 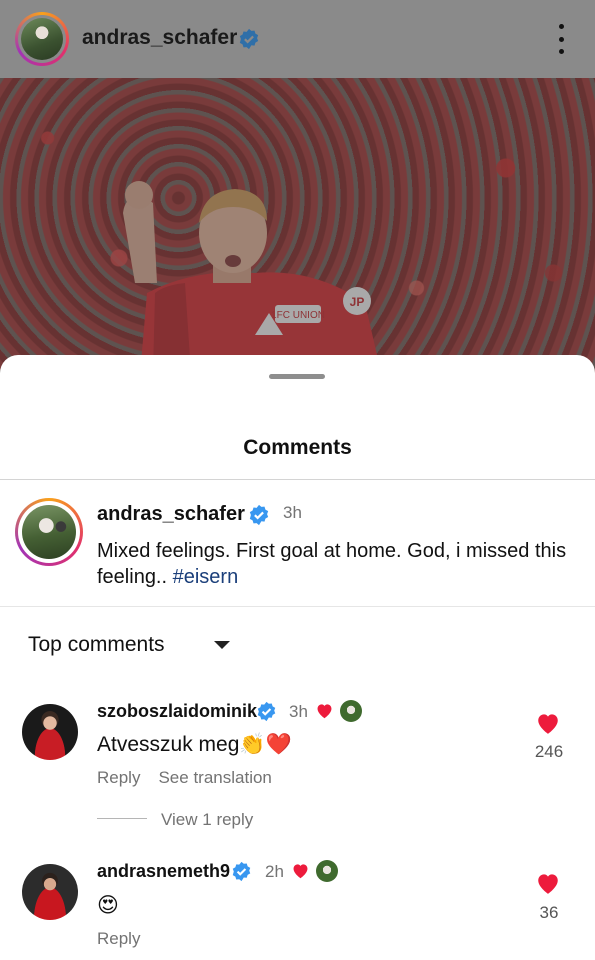 What do you see at coordinates (298, 711) in the screenshot?
I see `comment-timestamp: 3h` at bounding box center [298, 711].